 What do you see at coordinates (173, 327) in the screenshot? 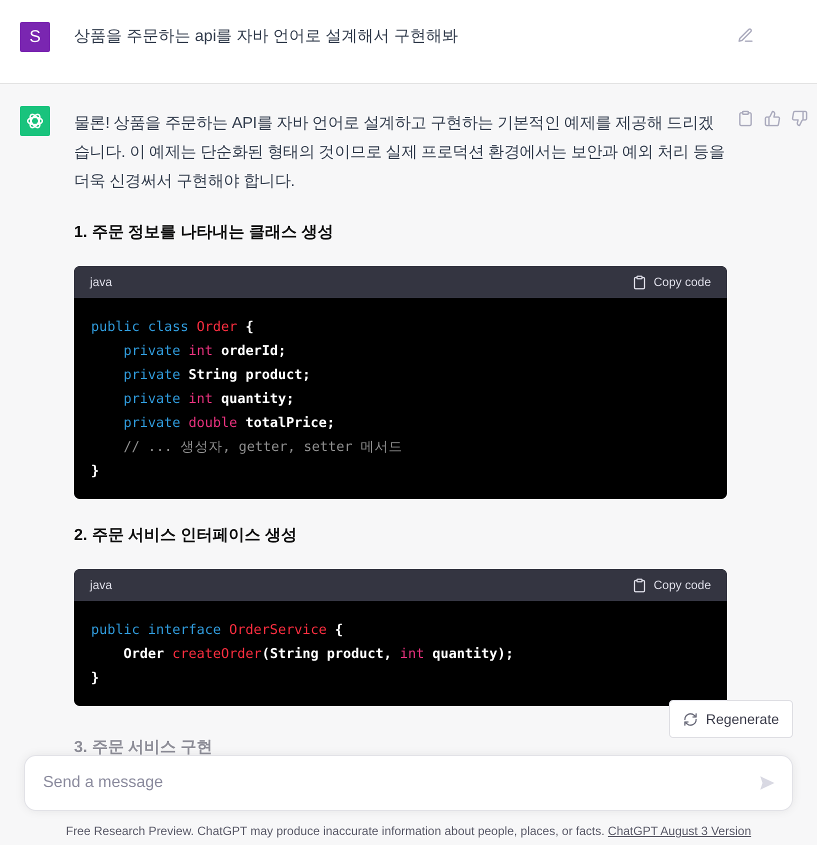
I see `code-line: public class Order {` at bounding box center [173, 327].